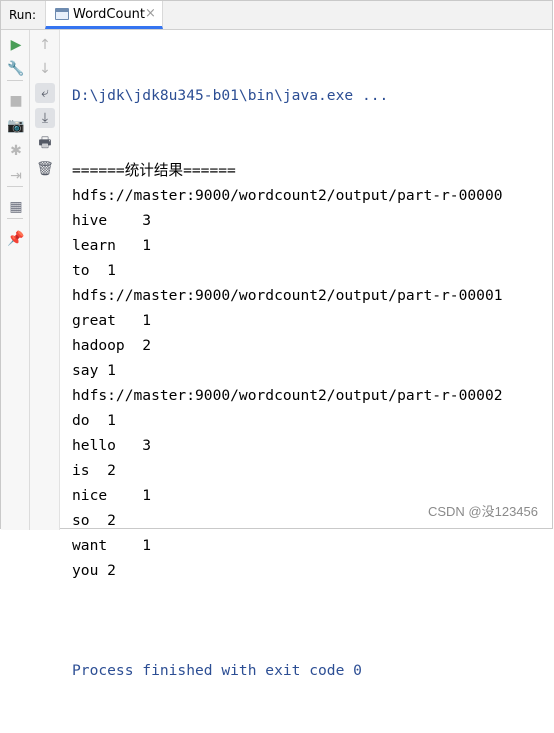 This screenshot has width=554, height=733. Describe the element at coordinates (45, 144) in the screenshot. I see `print-icon: 🖶` at that location.